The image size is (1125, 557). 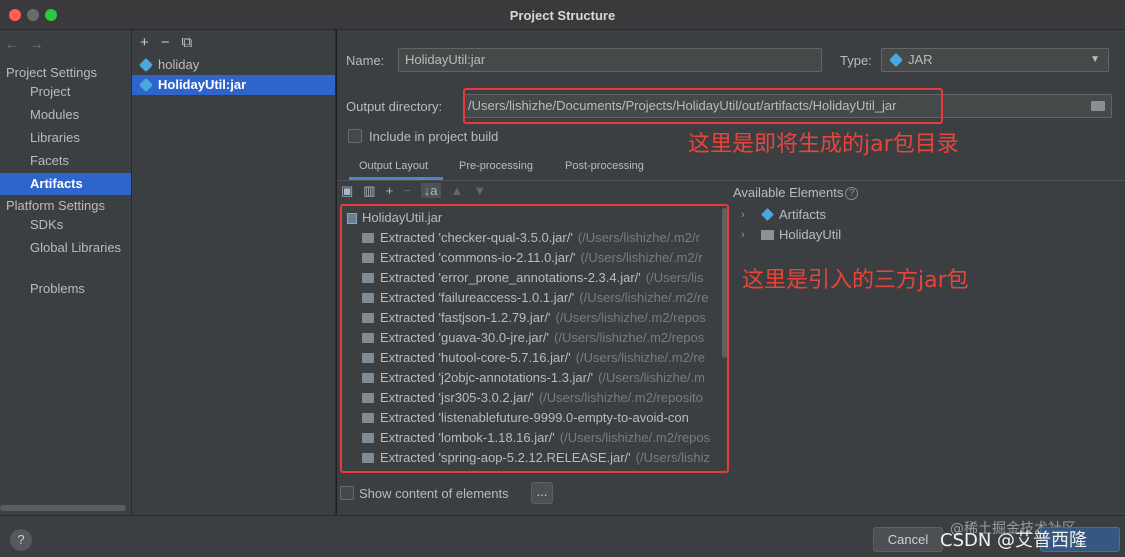 I want to click on output-dir-annotation: 这里是即将生成的jar包目录, so click(x=823, y=144).